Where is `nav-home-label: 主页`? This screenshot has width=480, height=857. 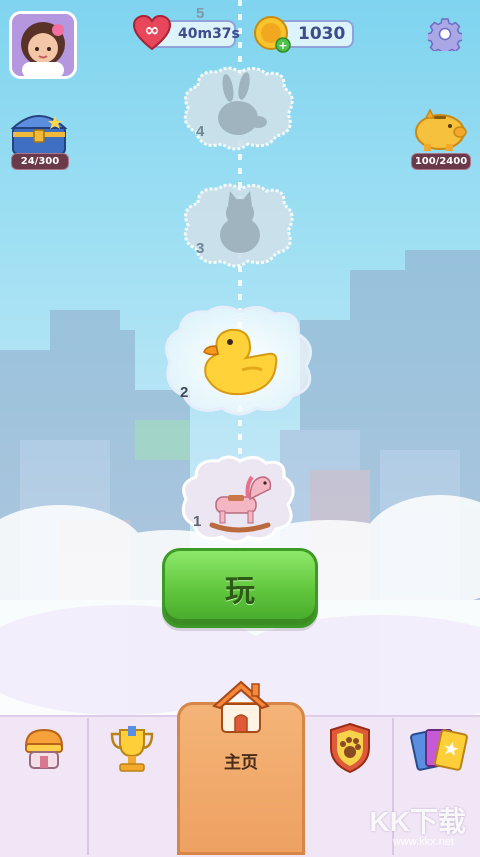 nav-home-label: 主页 is located at coordinates (241, 763).